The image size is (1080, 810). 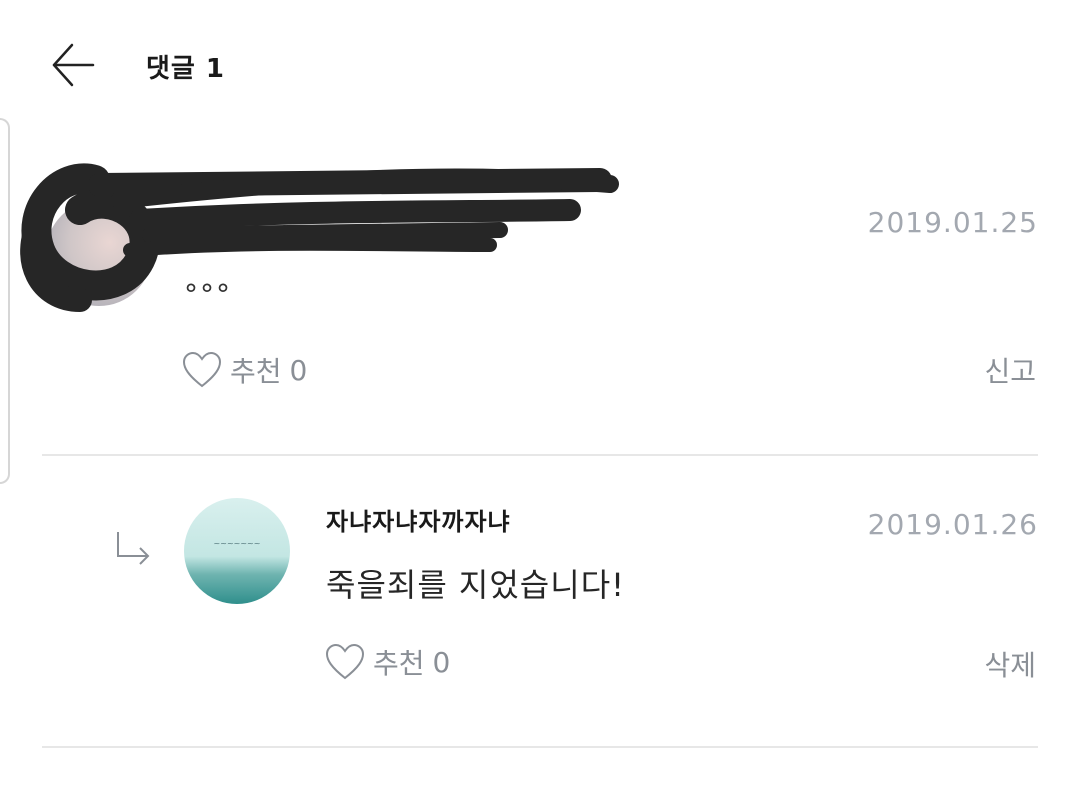 I want to click on comment-date: 2019.01.25, so click(x=952, y=222).